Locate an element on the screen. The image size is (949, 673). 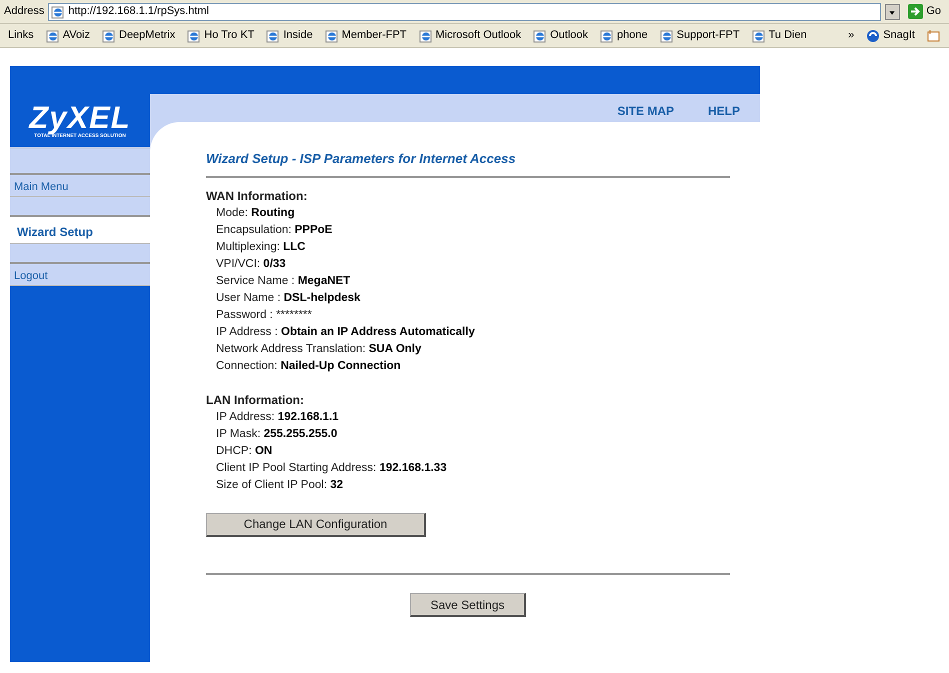
info-line: DHCP: ON is located at coordinates (244, 451).